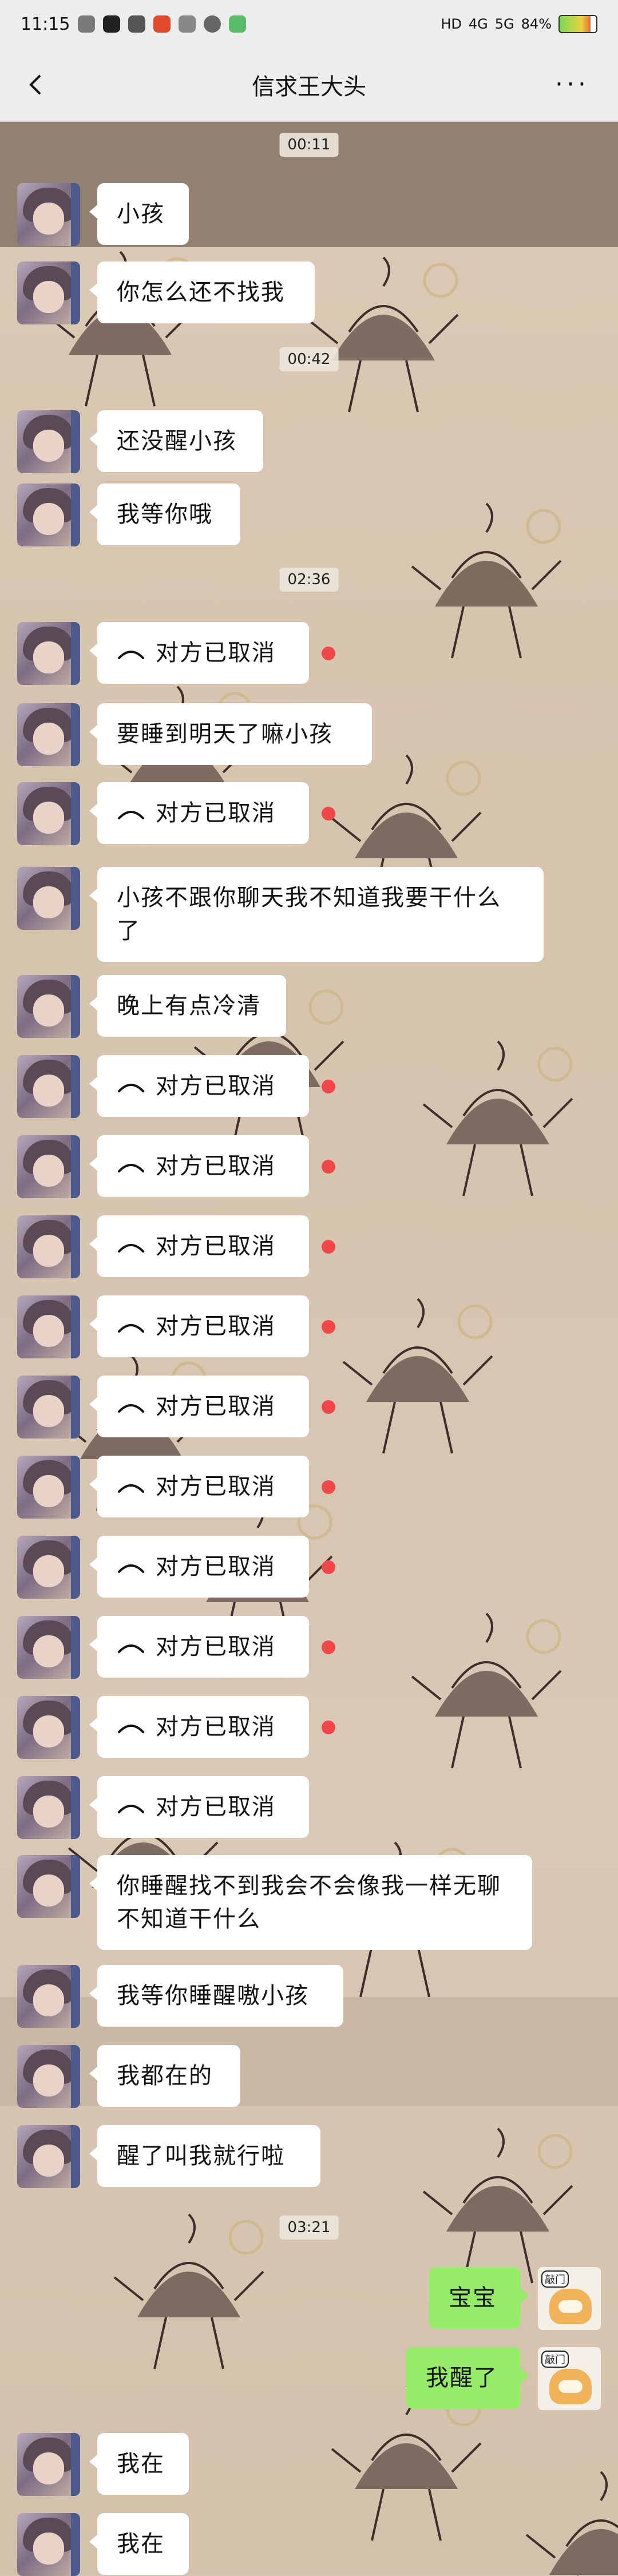 This screenshot has width=618, height=2576. Describe the element at coordinates (310, 1903) in the screenshot. I see `message-bubble: 你睡醒找不到我会不会像我一样无聊不知道干什么` at that location.